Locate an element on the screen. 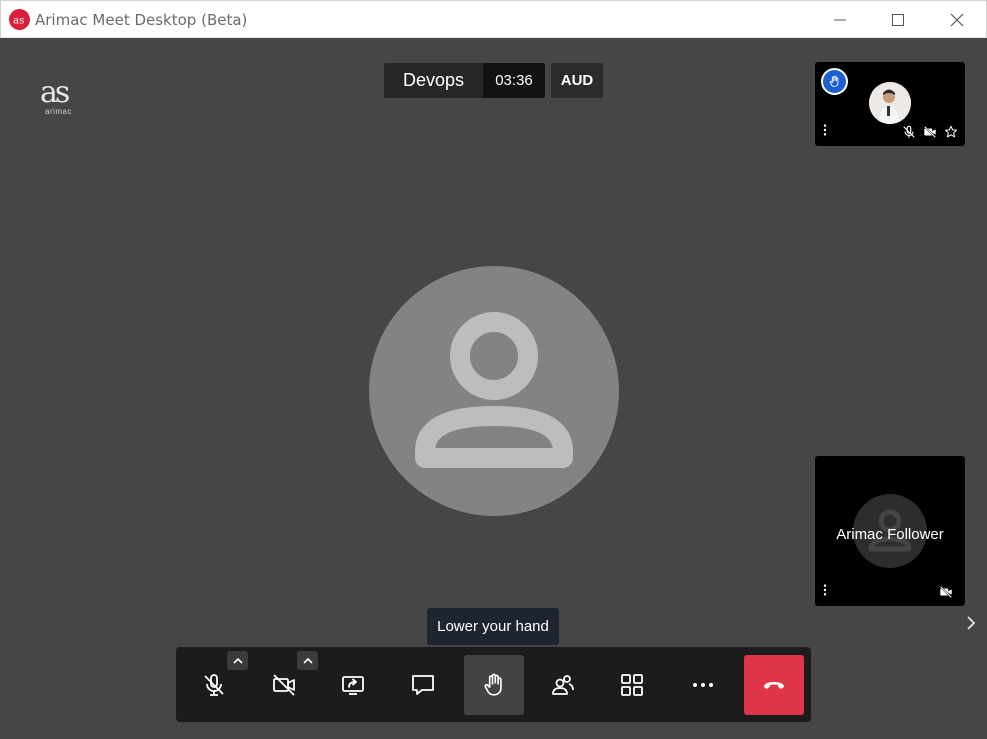 This screenshot has height=739, width=987. audio-button: AUD is located at coordinates (577, 80).